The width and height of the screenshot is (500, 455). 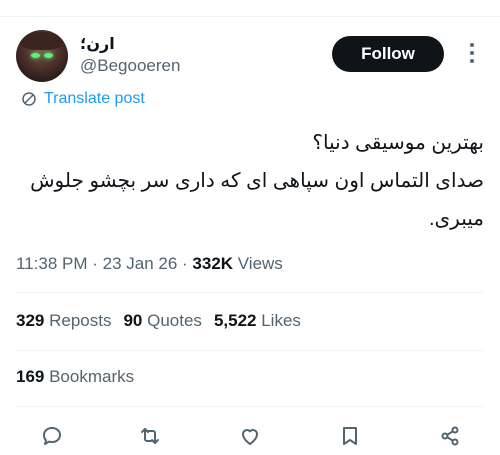 What do you see at coordinates (29, 99) in the screenshot?
I see `translate-icon` at bounding box center [29, 99].